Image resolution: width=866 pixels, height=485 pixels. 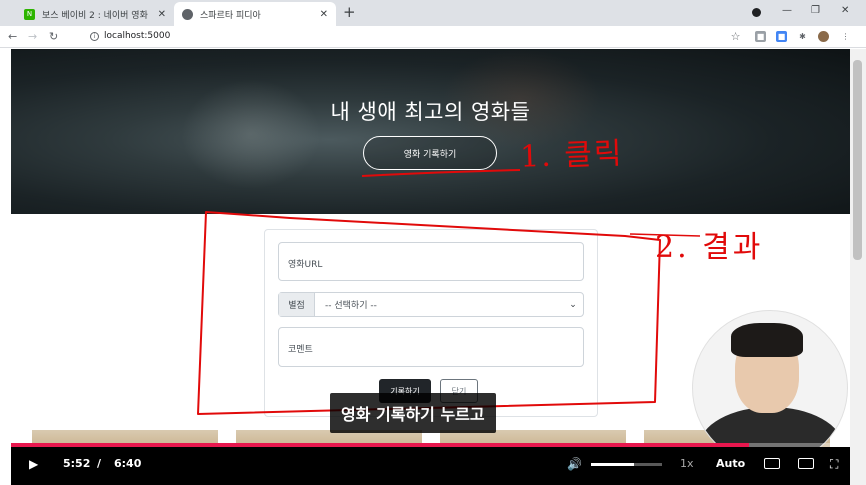 What do you see at coordinates (230, 15) in the screenshot?
I see `tab-title: 스파르타 피디아` at bounding box center [230, 15].